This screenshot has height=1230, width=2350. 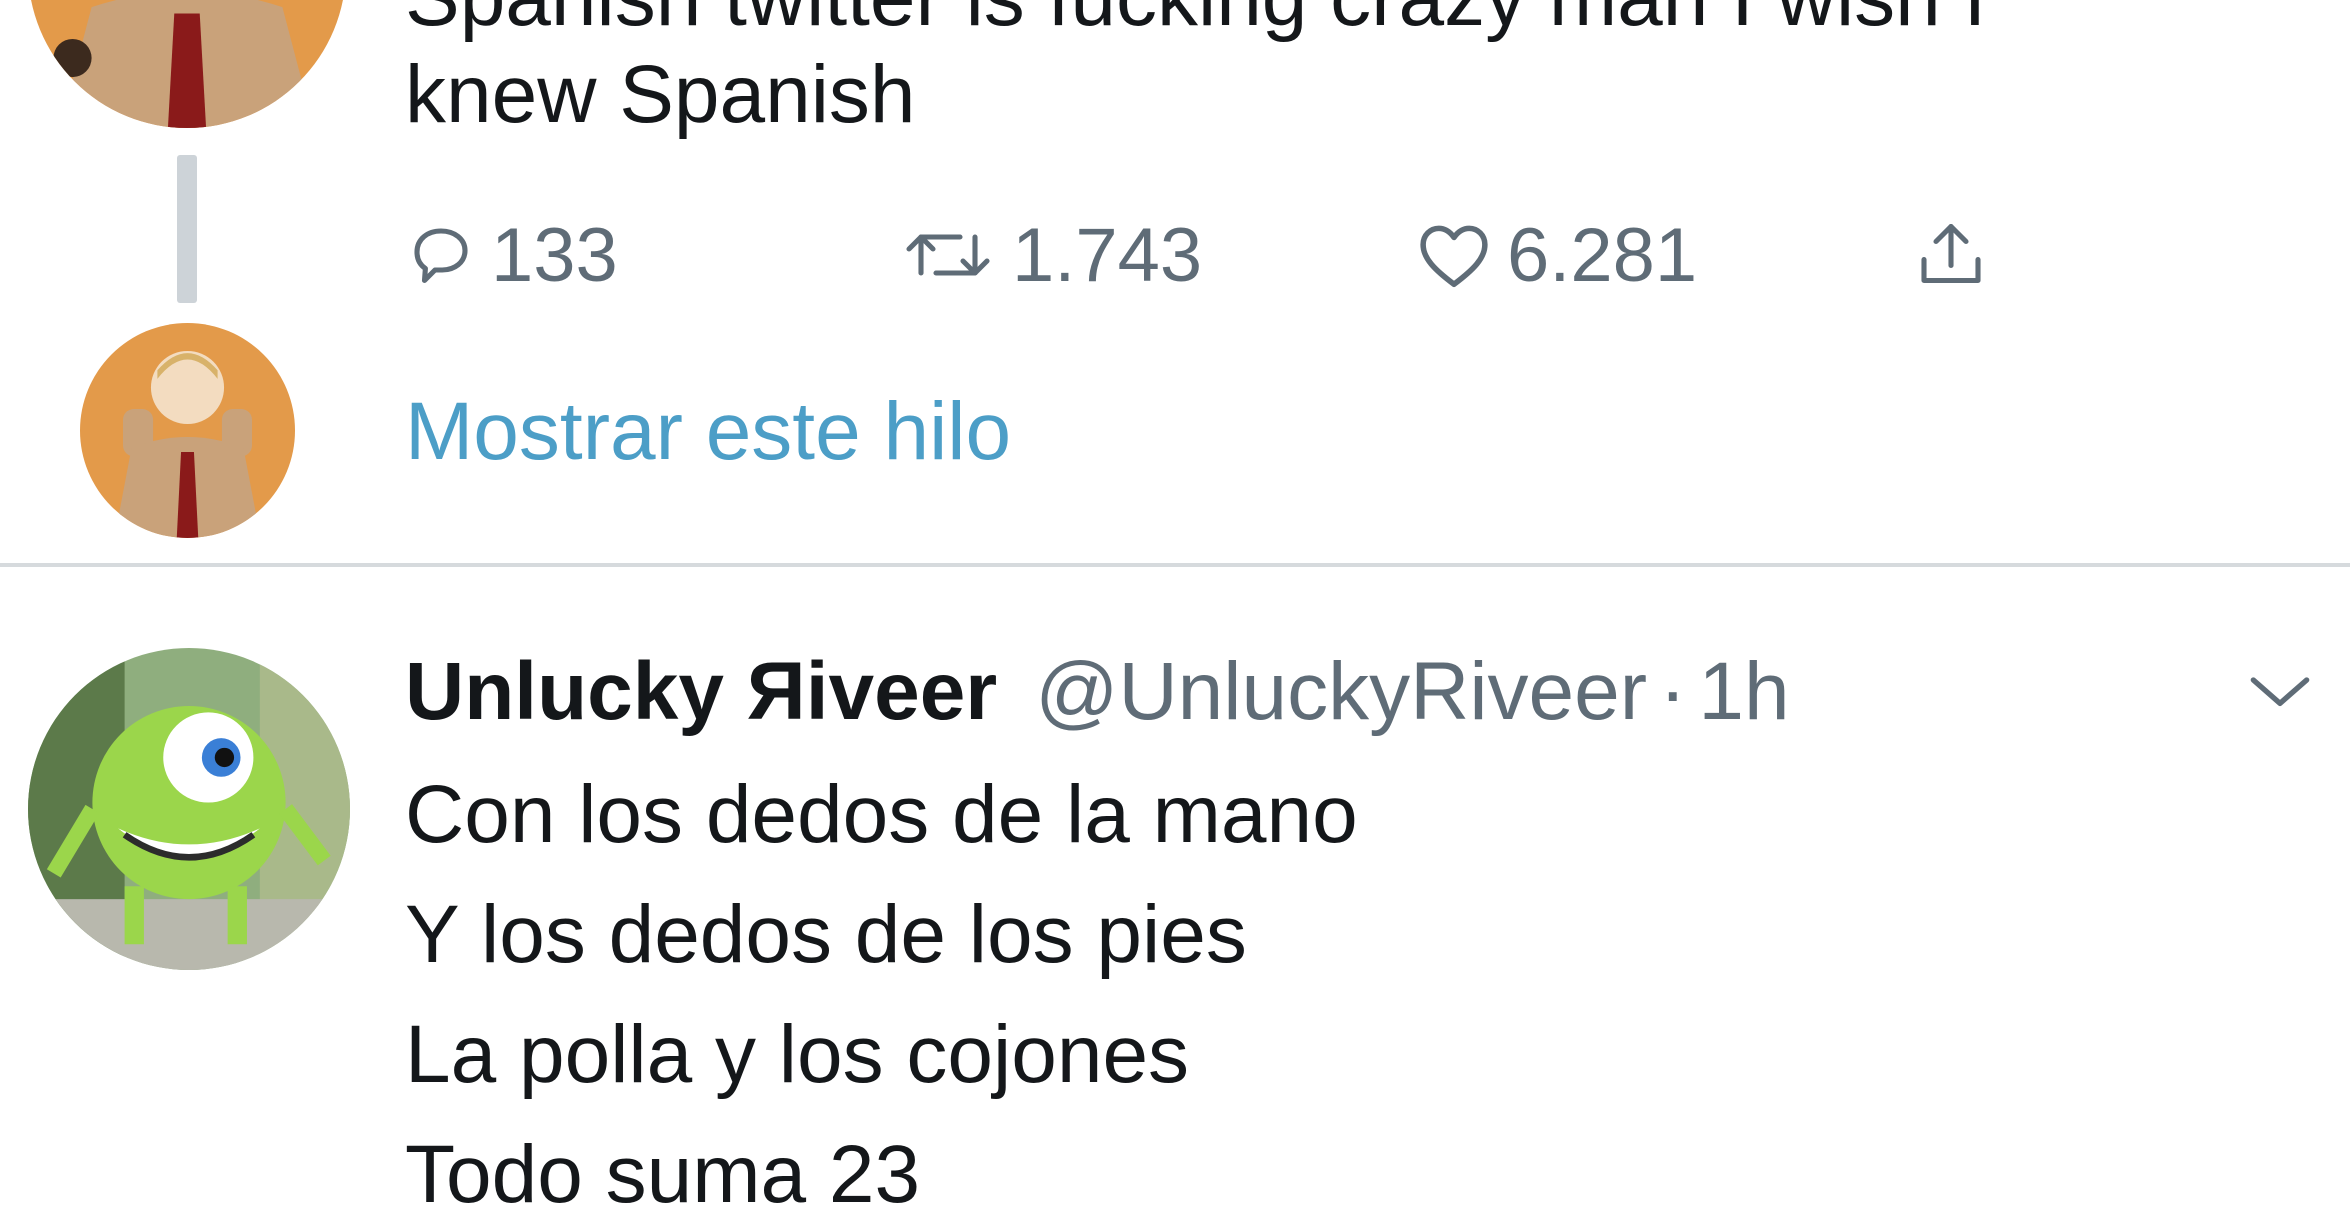 I want to click on thread-author-avatar, so click(x=187, y=430).